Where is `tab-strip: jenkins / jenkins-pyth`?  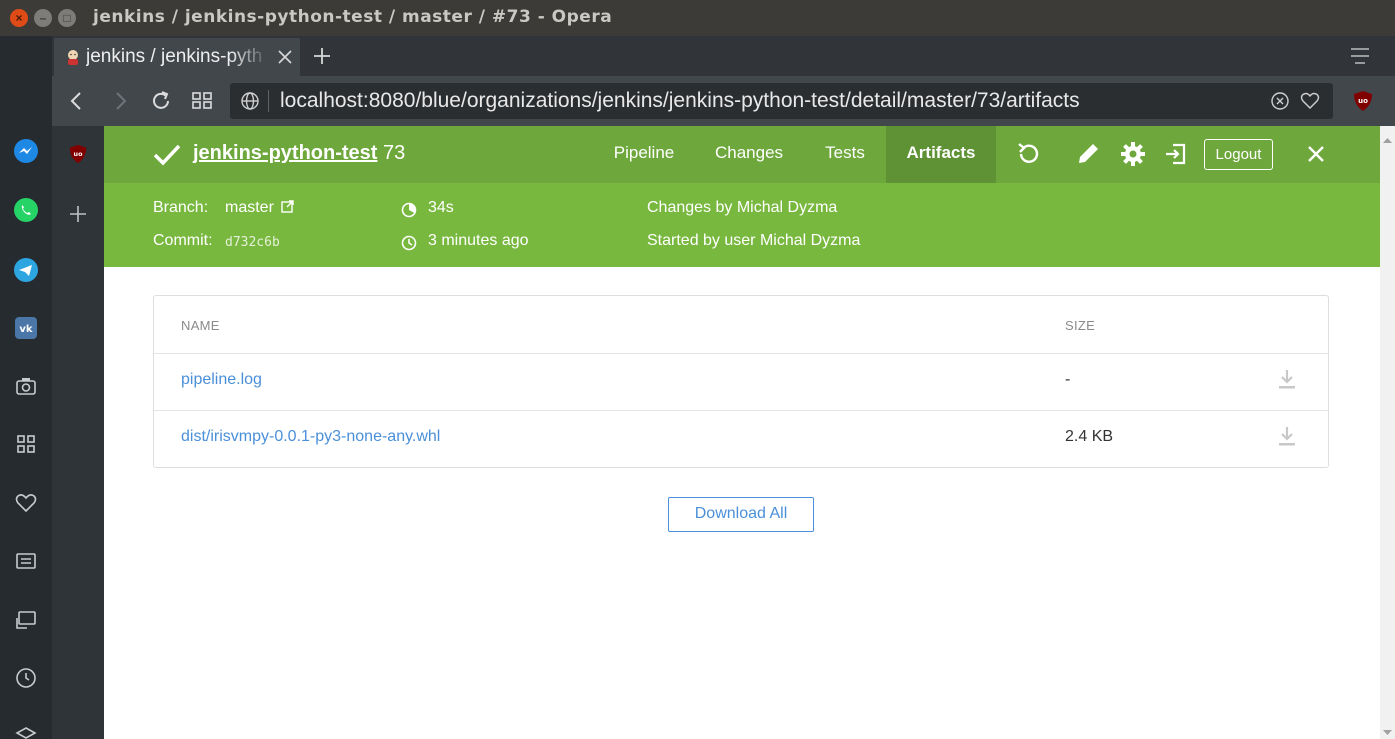
tab-strip: jenkins / jenkins-pyth is located at coordinates (723, 56).